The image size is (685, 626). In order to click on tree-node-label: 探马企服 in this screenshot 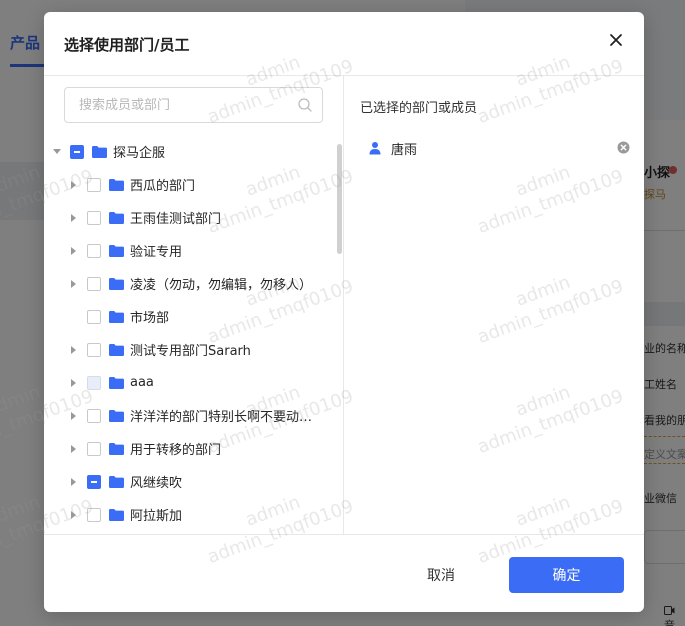, I will do `click(139, 153)`.